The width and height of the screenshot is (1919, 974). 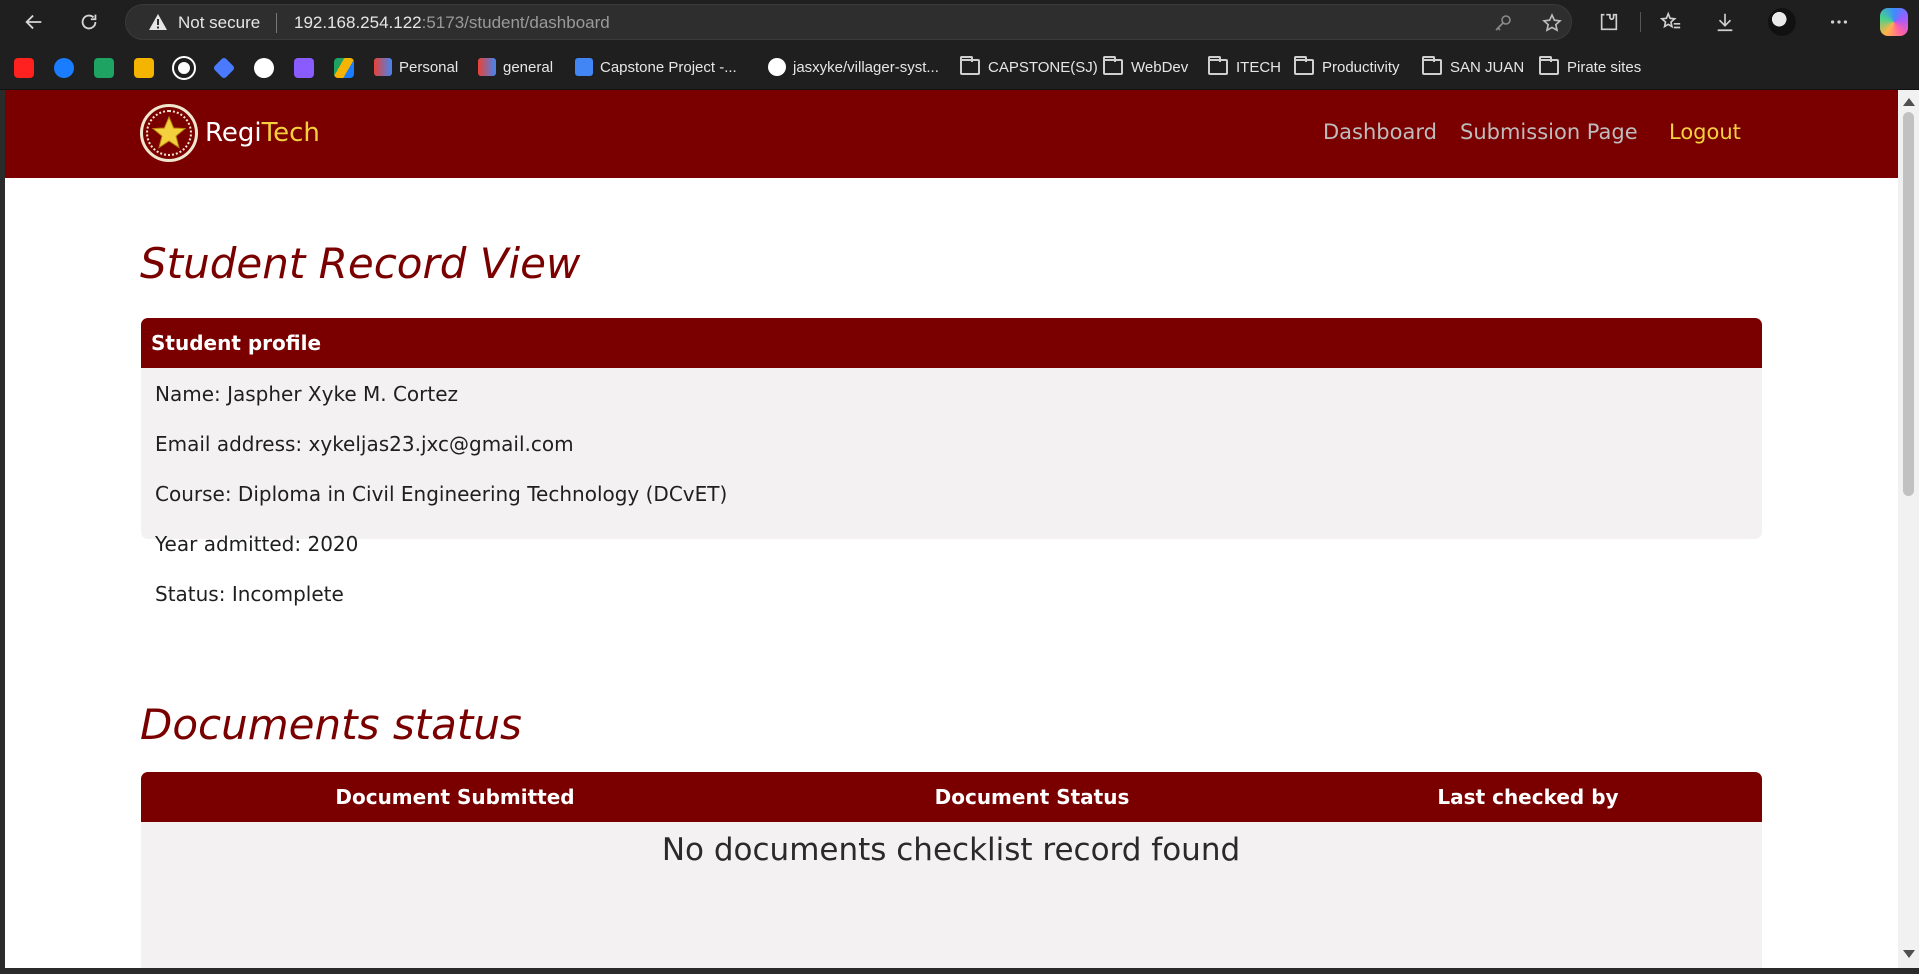 What do you see at coordinates (249, 594) in the screenshot?
I see `student-status: Status: Incomplete` at bounding box center [249, 594].